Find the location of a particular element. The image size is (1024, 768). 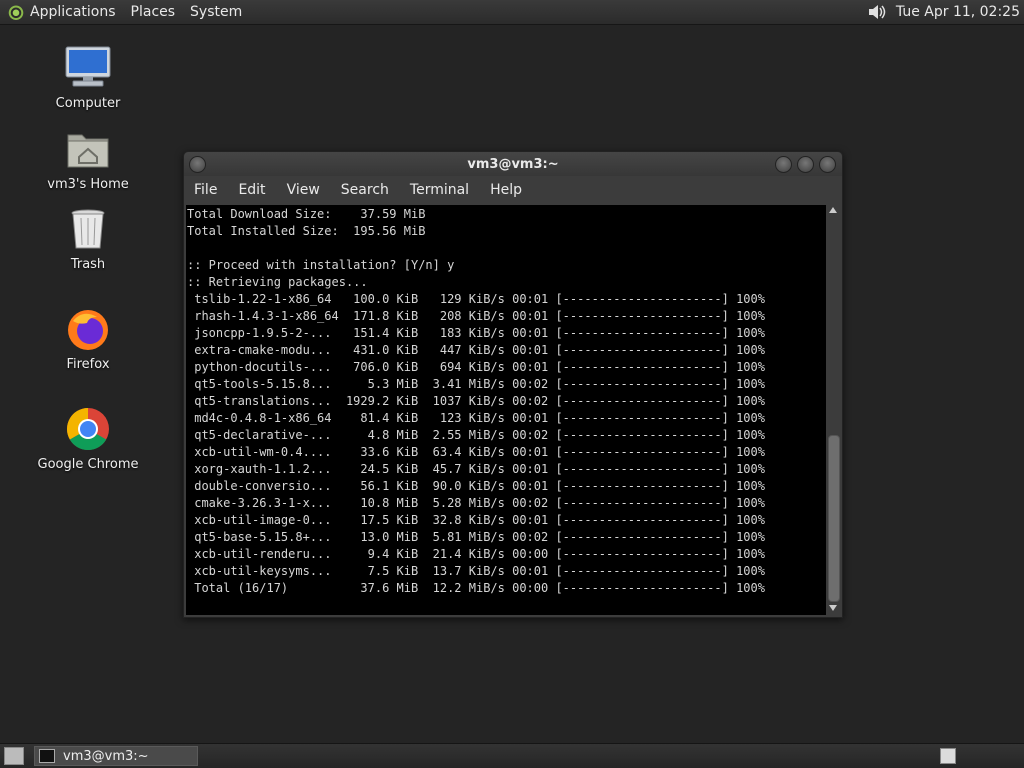

scroll-up-arrow-icon is located at coordinates (833, 210).